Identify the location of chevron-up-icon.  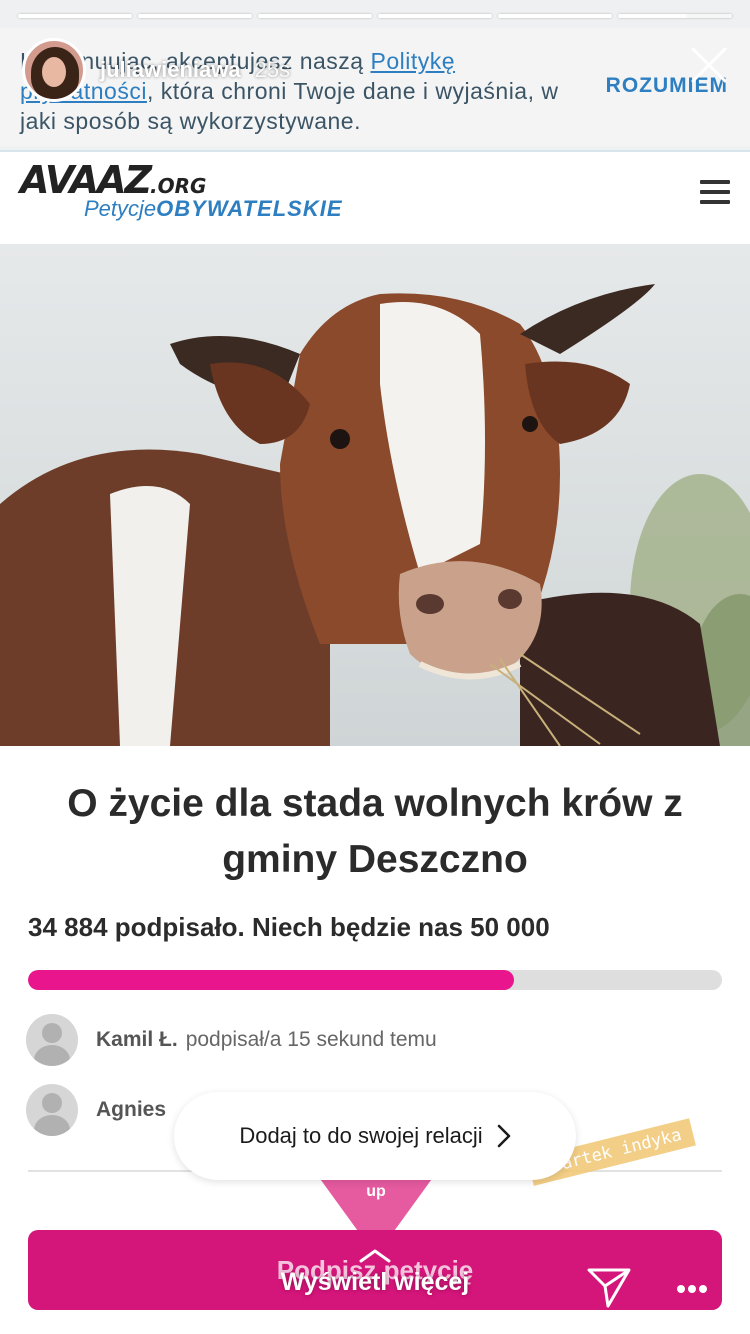
(375, 1256).